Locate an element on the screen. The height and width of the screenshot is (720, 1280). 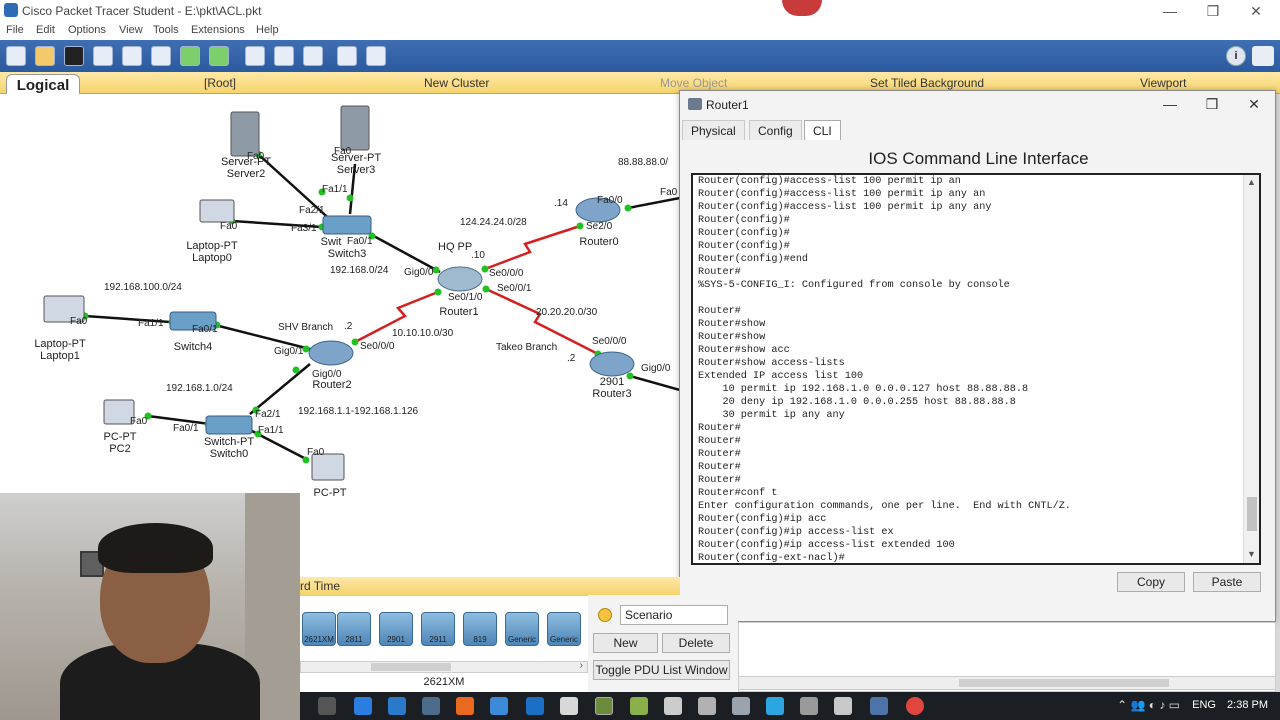
laptop0-label: Laptop-PT Laptop0 is located at coordinates (212, 252).